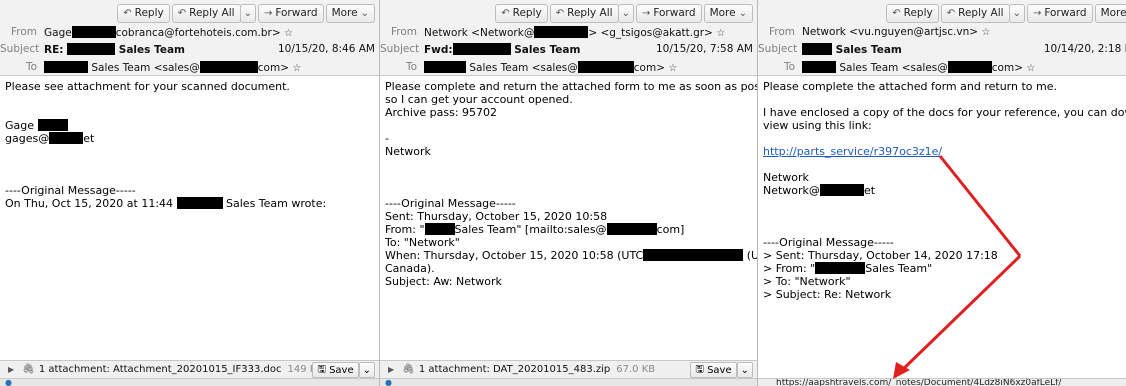  What do you see at coordinates (58, 33) in the screenshot?
I see `from-name: Gage` at bounding box center [58, 33].